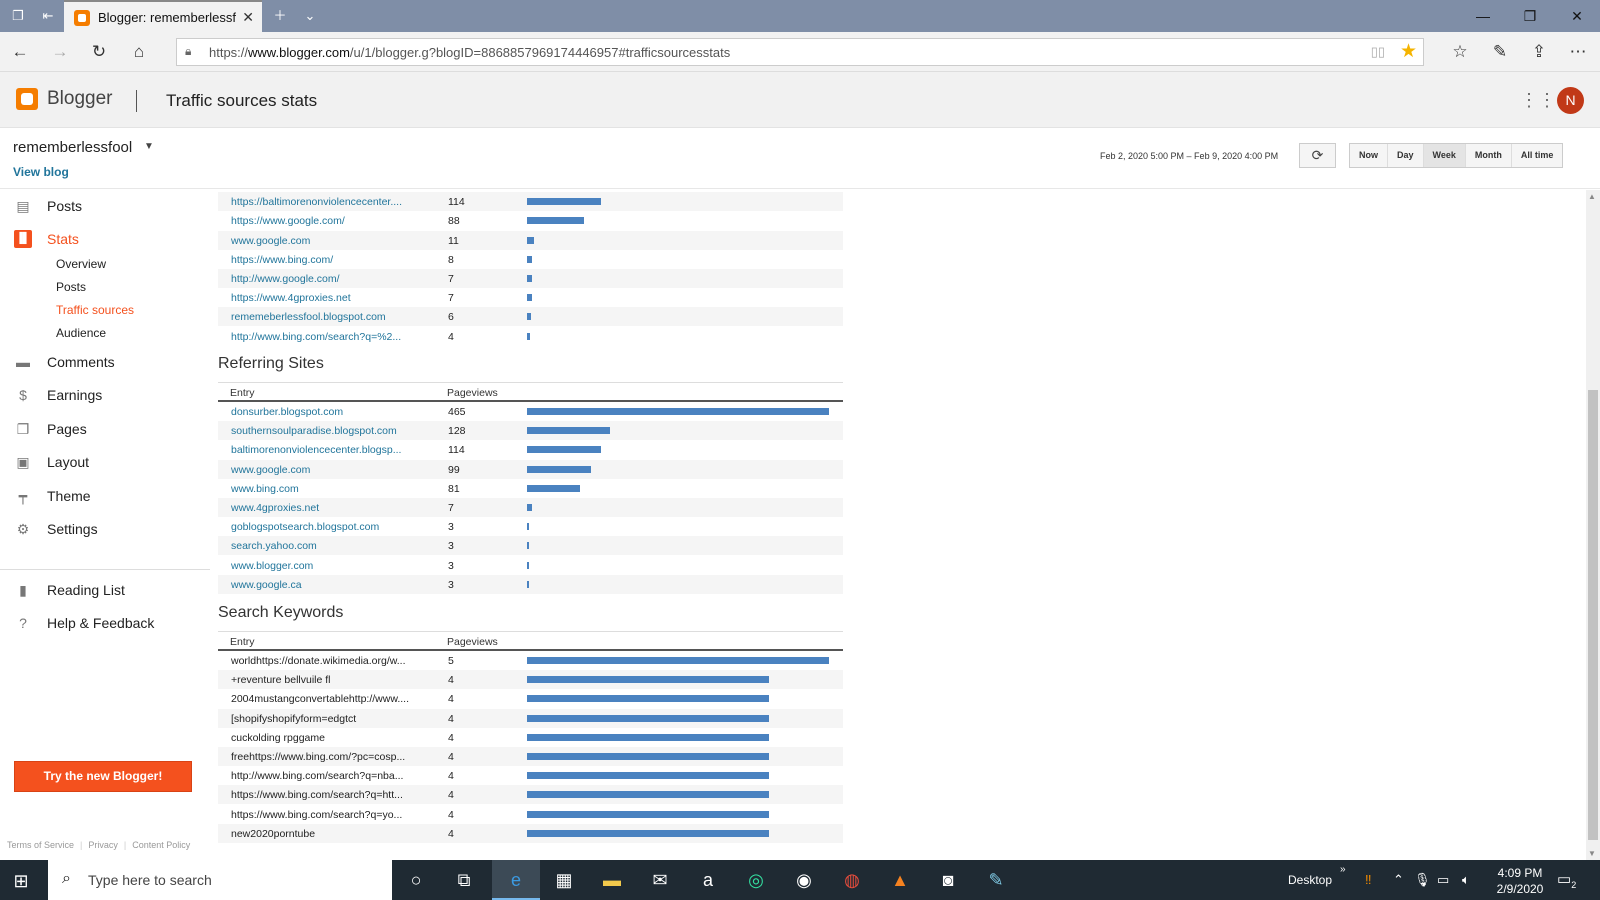 Image resolution: width=1600 pixels, height=900 pixels. I want to click on privacy-link: Privacy, so click(103, 845).